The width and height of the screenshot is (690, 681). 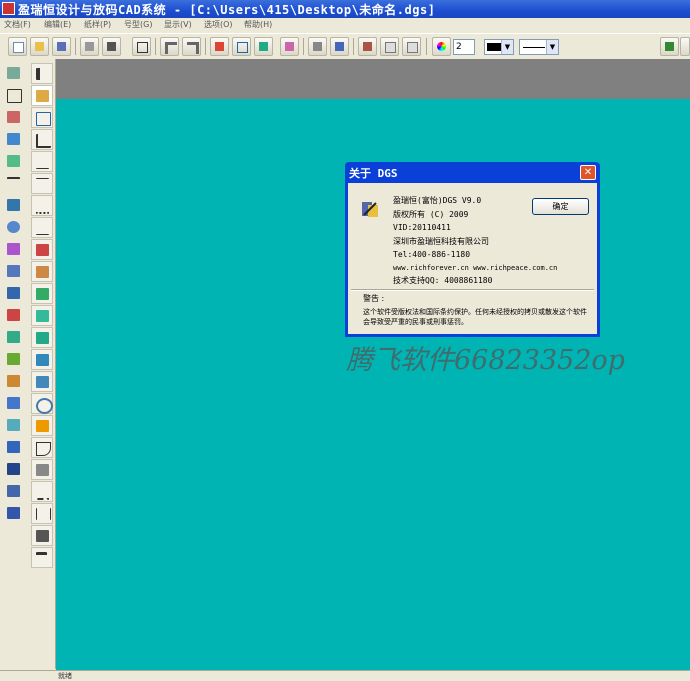 What do you see at coordinates (437, 200) in the screenshot?
I see `product-version: 盈瑞恒(富怡)DGS V9.0` at bounding box center [437, 200].